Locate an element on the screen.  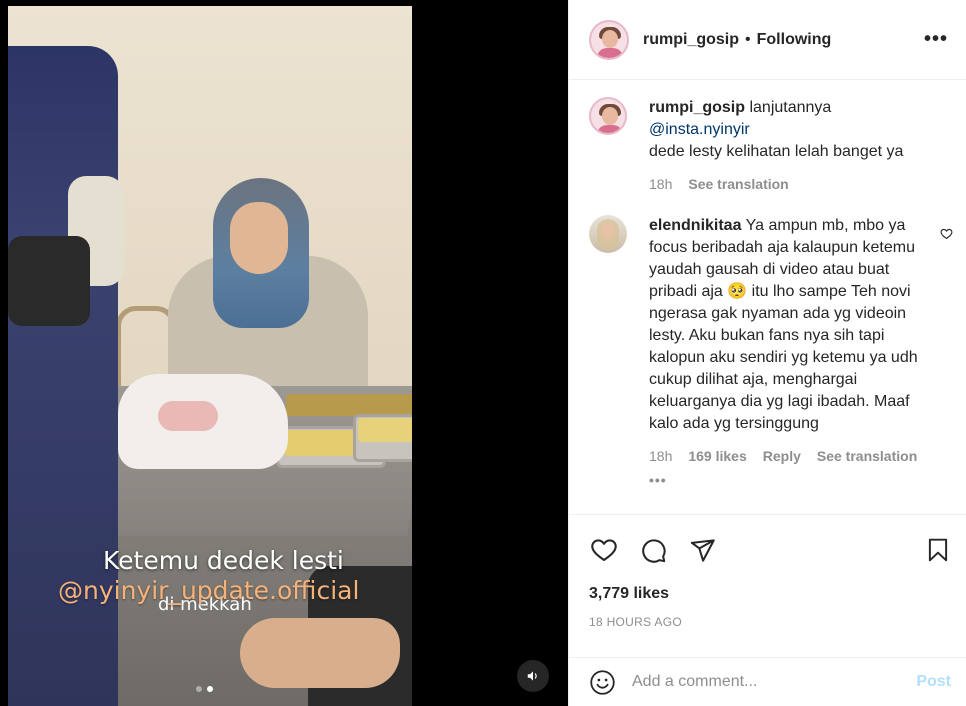
video-caption-watermark: @nyinyir_update.official is located at coordinates (209, 590).